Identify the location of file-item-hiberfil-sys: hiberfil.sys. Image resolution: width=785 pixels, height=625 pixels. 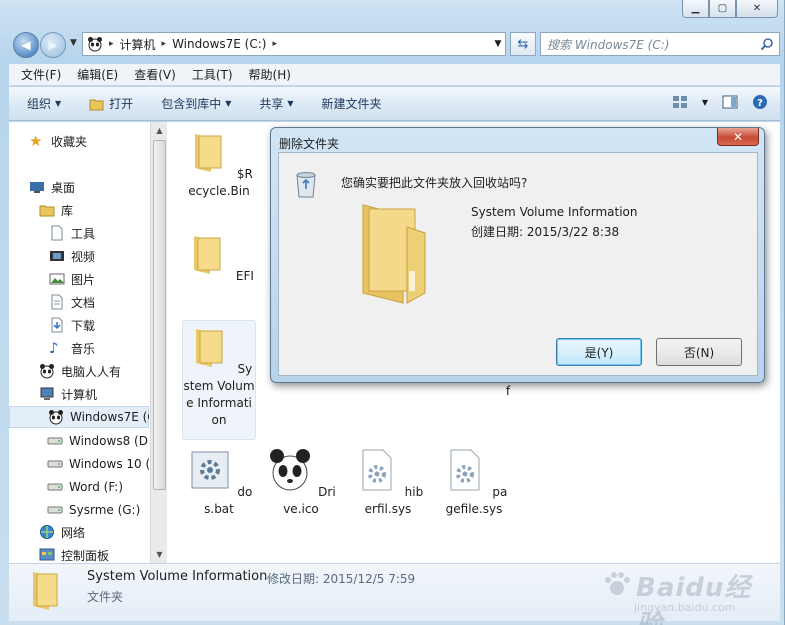
(388, 482).